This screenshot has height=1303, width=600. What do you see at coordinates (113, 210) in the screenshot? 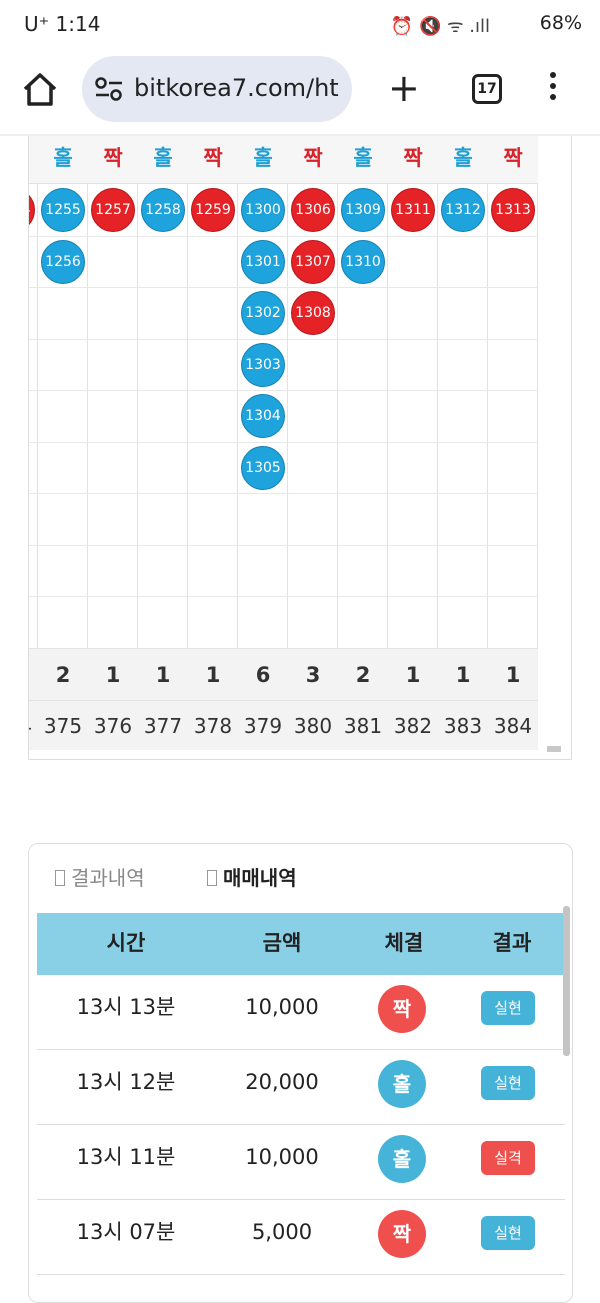
I see `result-ball: 1257` at bounding box center [113, 210].